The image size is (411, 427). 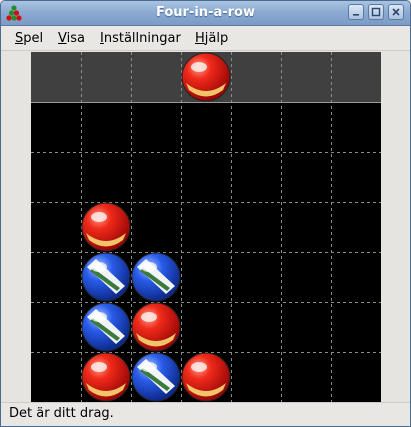 I want to click on menu-spel: Spel, so click(x=29, y=38).